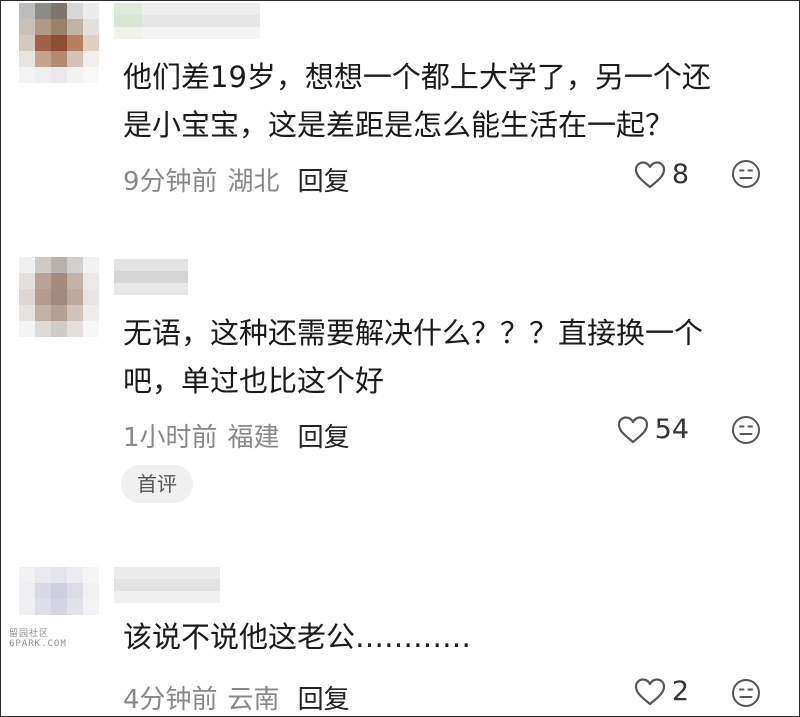 This screenshot has height=717, width=800. Describe the element at coordinates (417, 77) in the screenshot. I see `comment-text-line: 他们差19岁，想想一个都上大学了，另一个还` at that location.